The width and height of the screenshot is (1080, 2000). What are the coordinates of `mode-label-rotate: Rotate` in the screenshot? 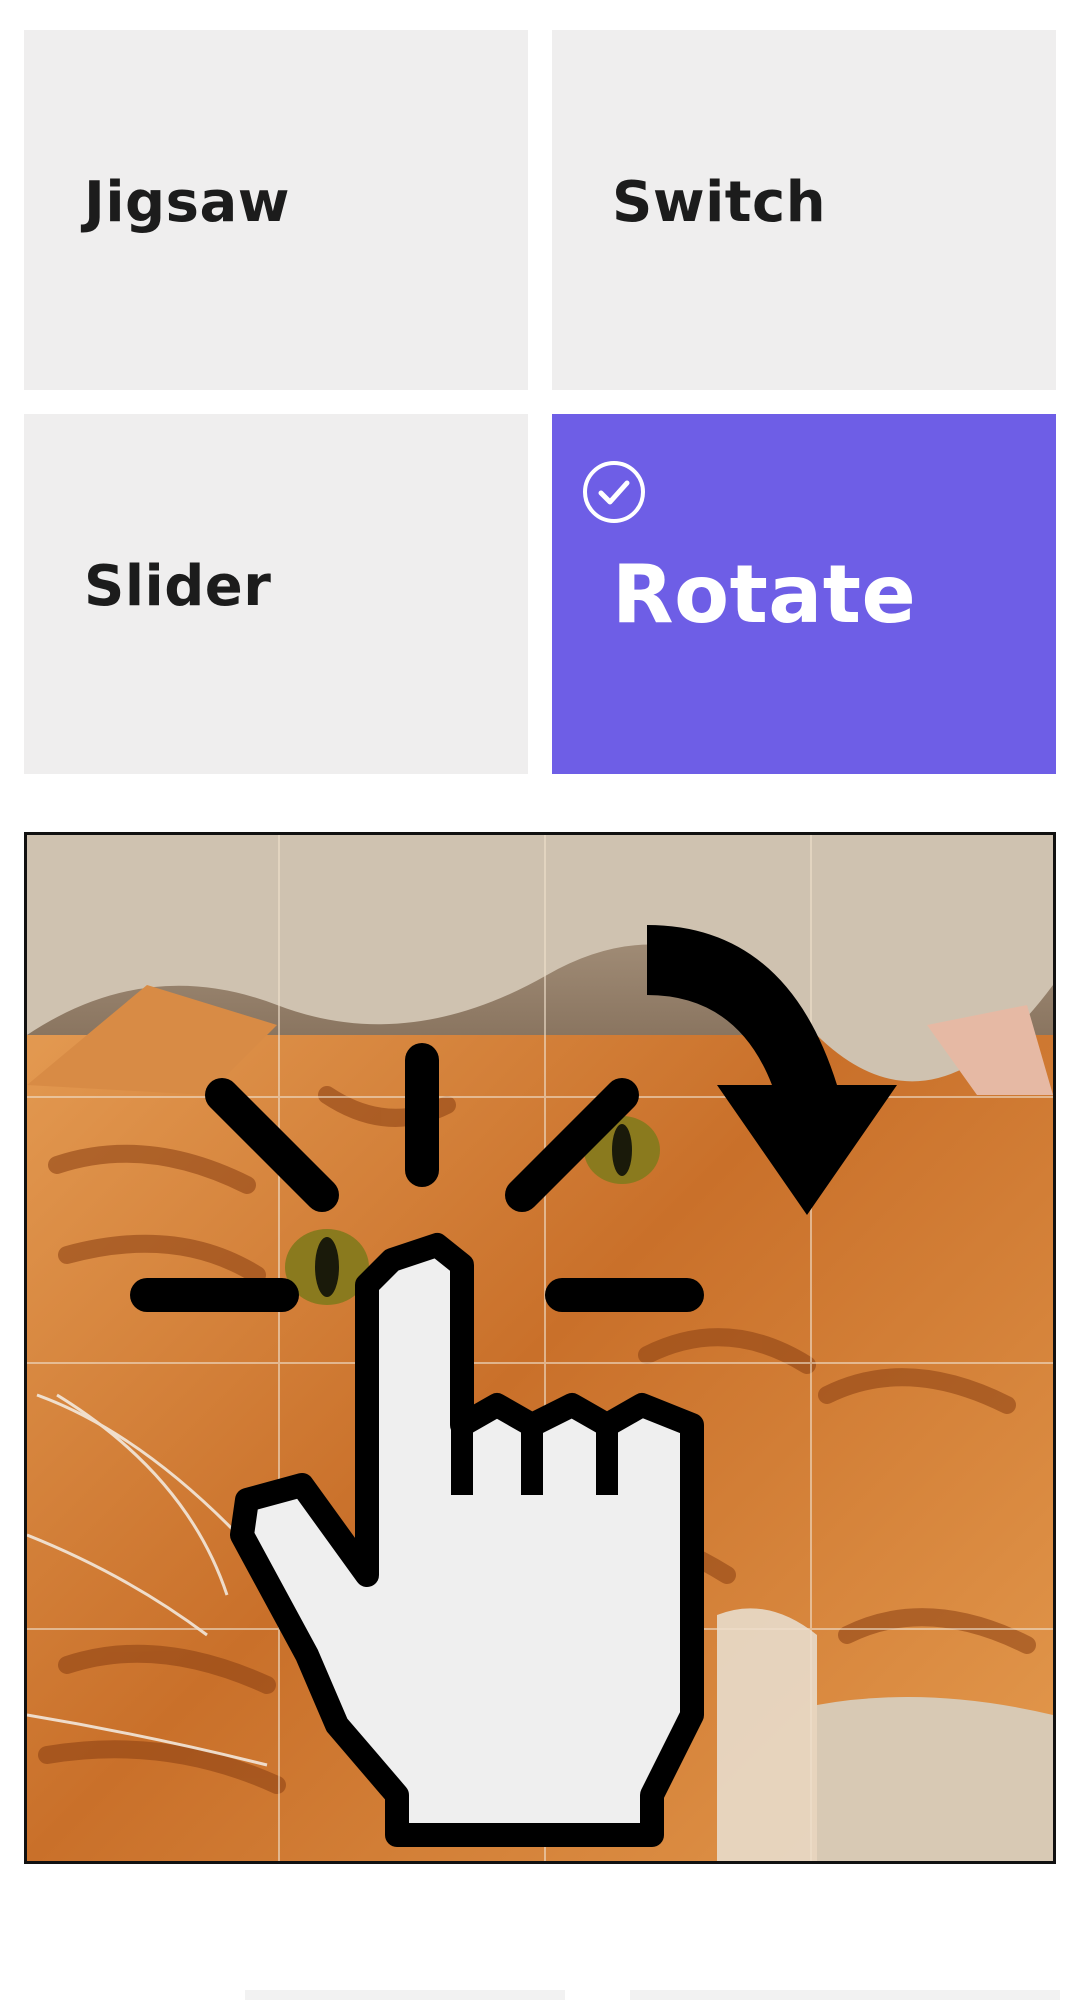 It's located at (764, 594).